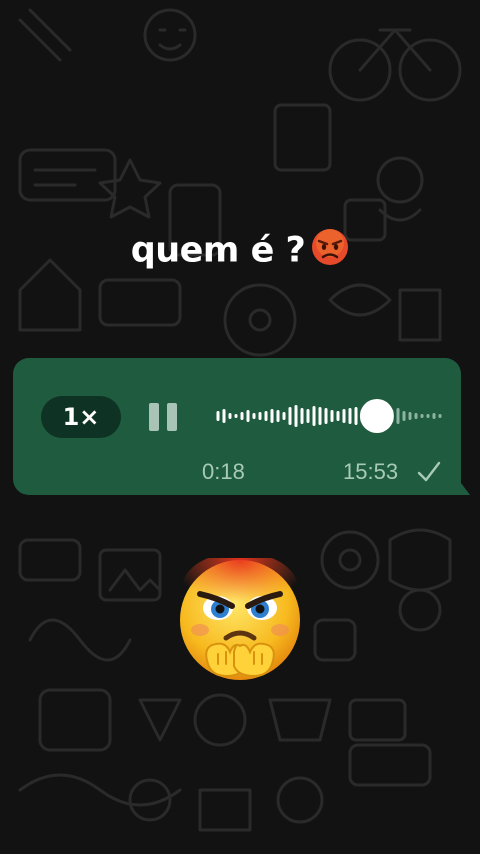  What do you see at coordinates (218, 250) in the screenshot?
I see `caption-text: quem é ?` at bounding box center [218, 250].